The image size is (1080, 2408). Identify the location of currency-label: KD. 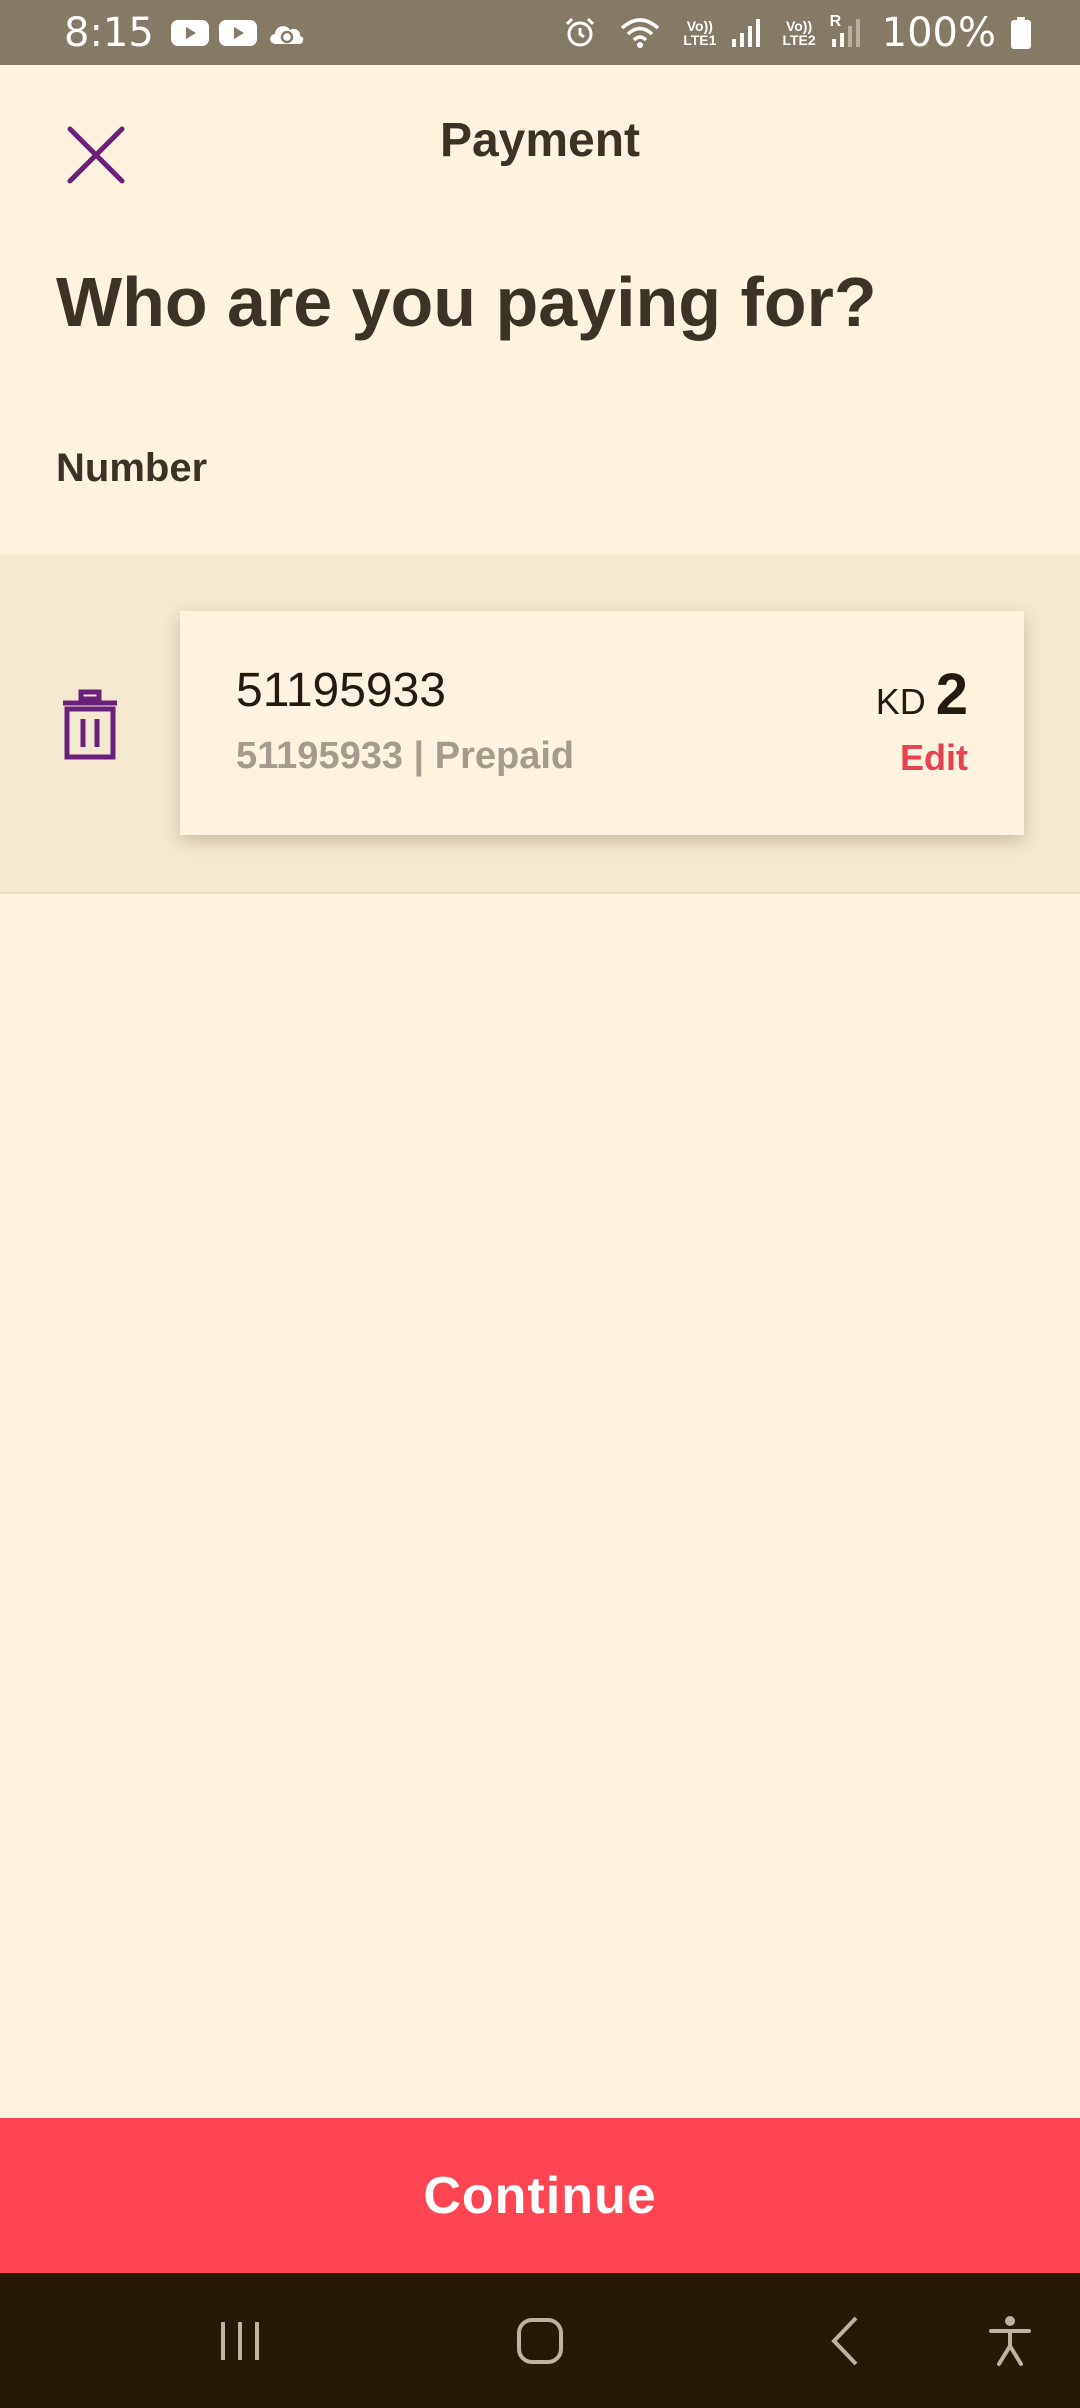
(900, 701).